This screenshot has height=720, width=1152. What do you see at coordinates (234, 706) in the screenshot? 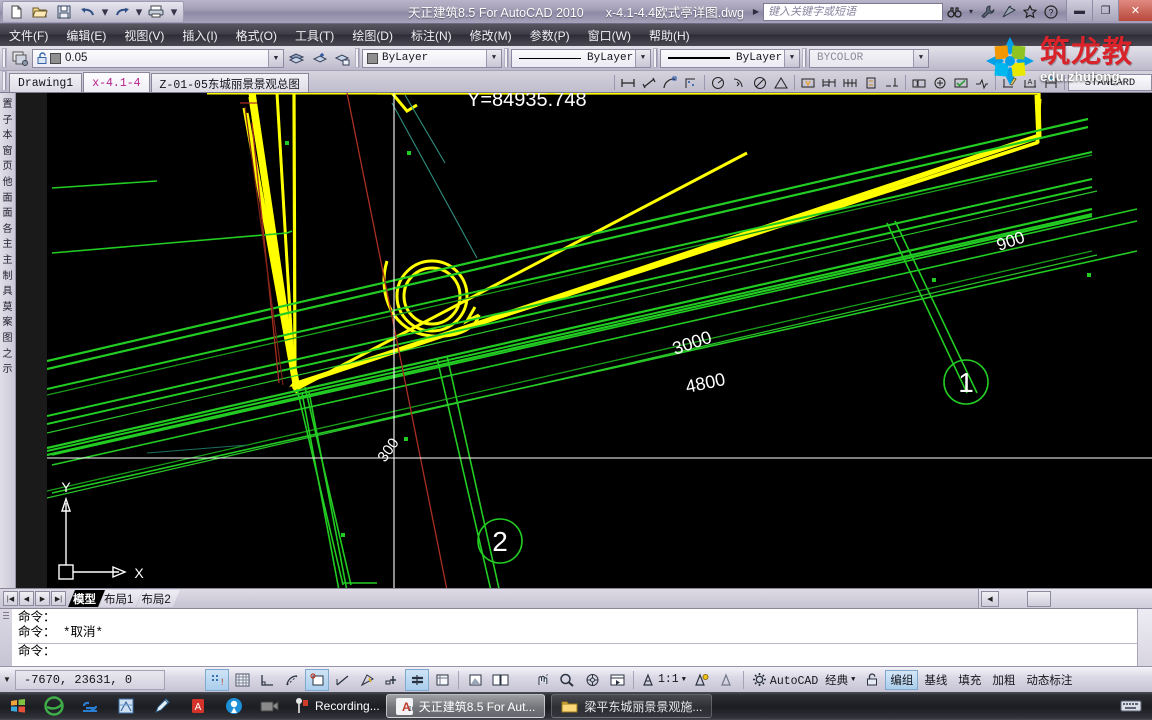
I see `browser-icon` at bounding box center [234, 706].